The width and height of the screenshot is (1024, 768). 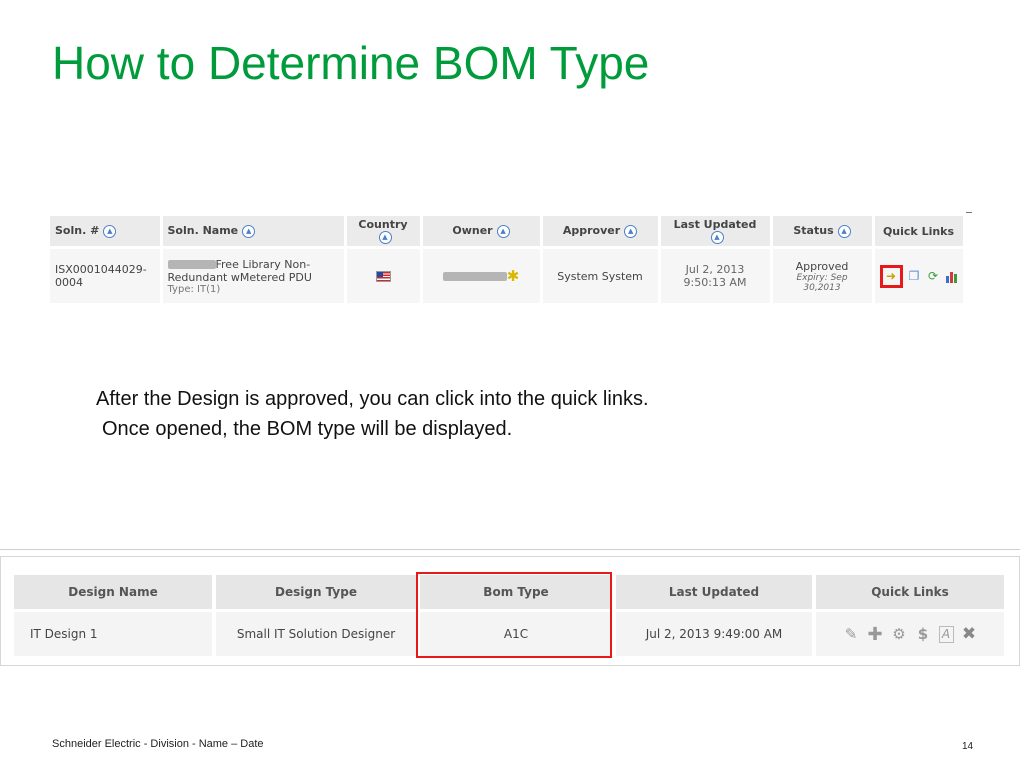 What do you see at coordinates (517, 632) in the screenshot?
I see `bom-type: A1C` at bounding box center [517, 632].